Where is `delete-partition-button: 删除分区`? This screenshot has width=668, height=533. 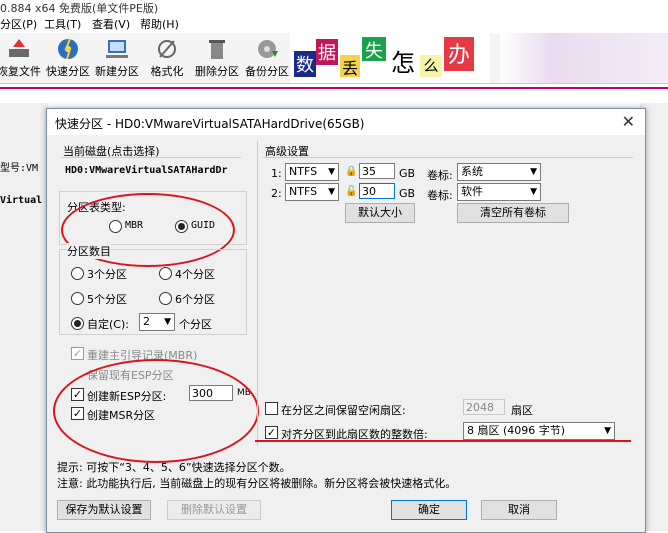 delete-partition-button: 删除分区 is located at coordinates (217, 58).